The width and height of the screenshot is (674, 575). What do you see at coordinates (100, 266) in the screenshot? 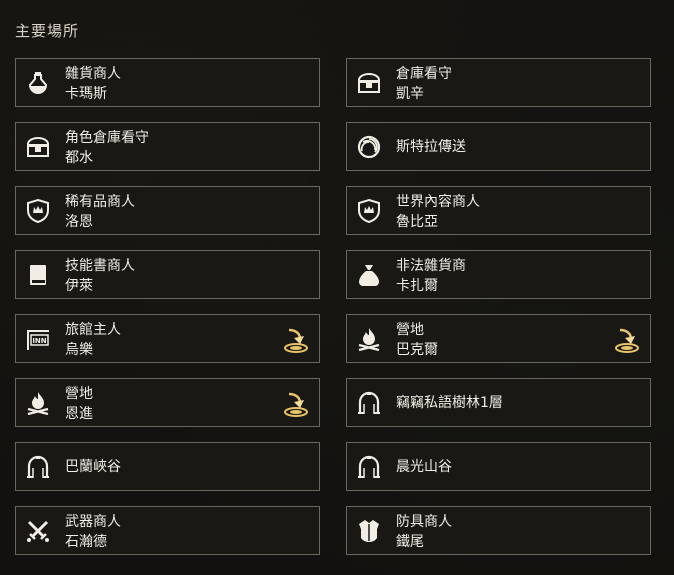
I see `location-title: 技能書商人` at bounding box center [100, 266].